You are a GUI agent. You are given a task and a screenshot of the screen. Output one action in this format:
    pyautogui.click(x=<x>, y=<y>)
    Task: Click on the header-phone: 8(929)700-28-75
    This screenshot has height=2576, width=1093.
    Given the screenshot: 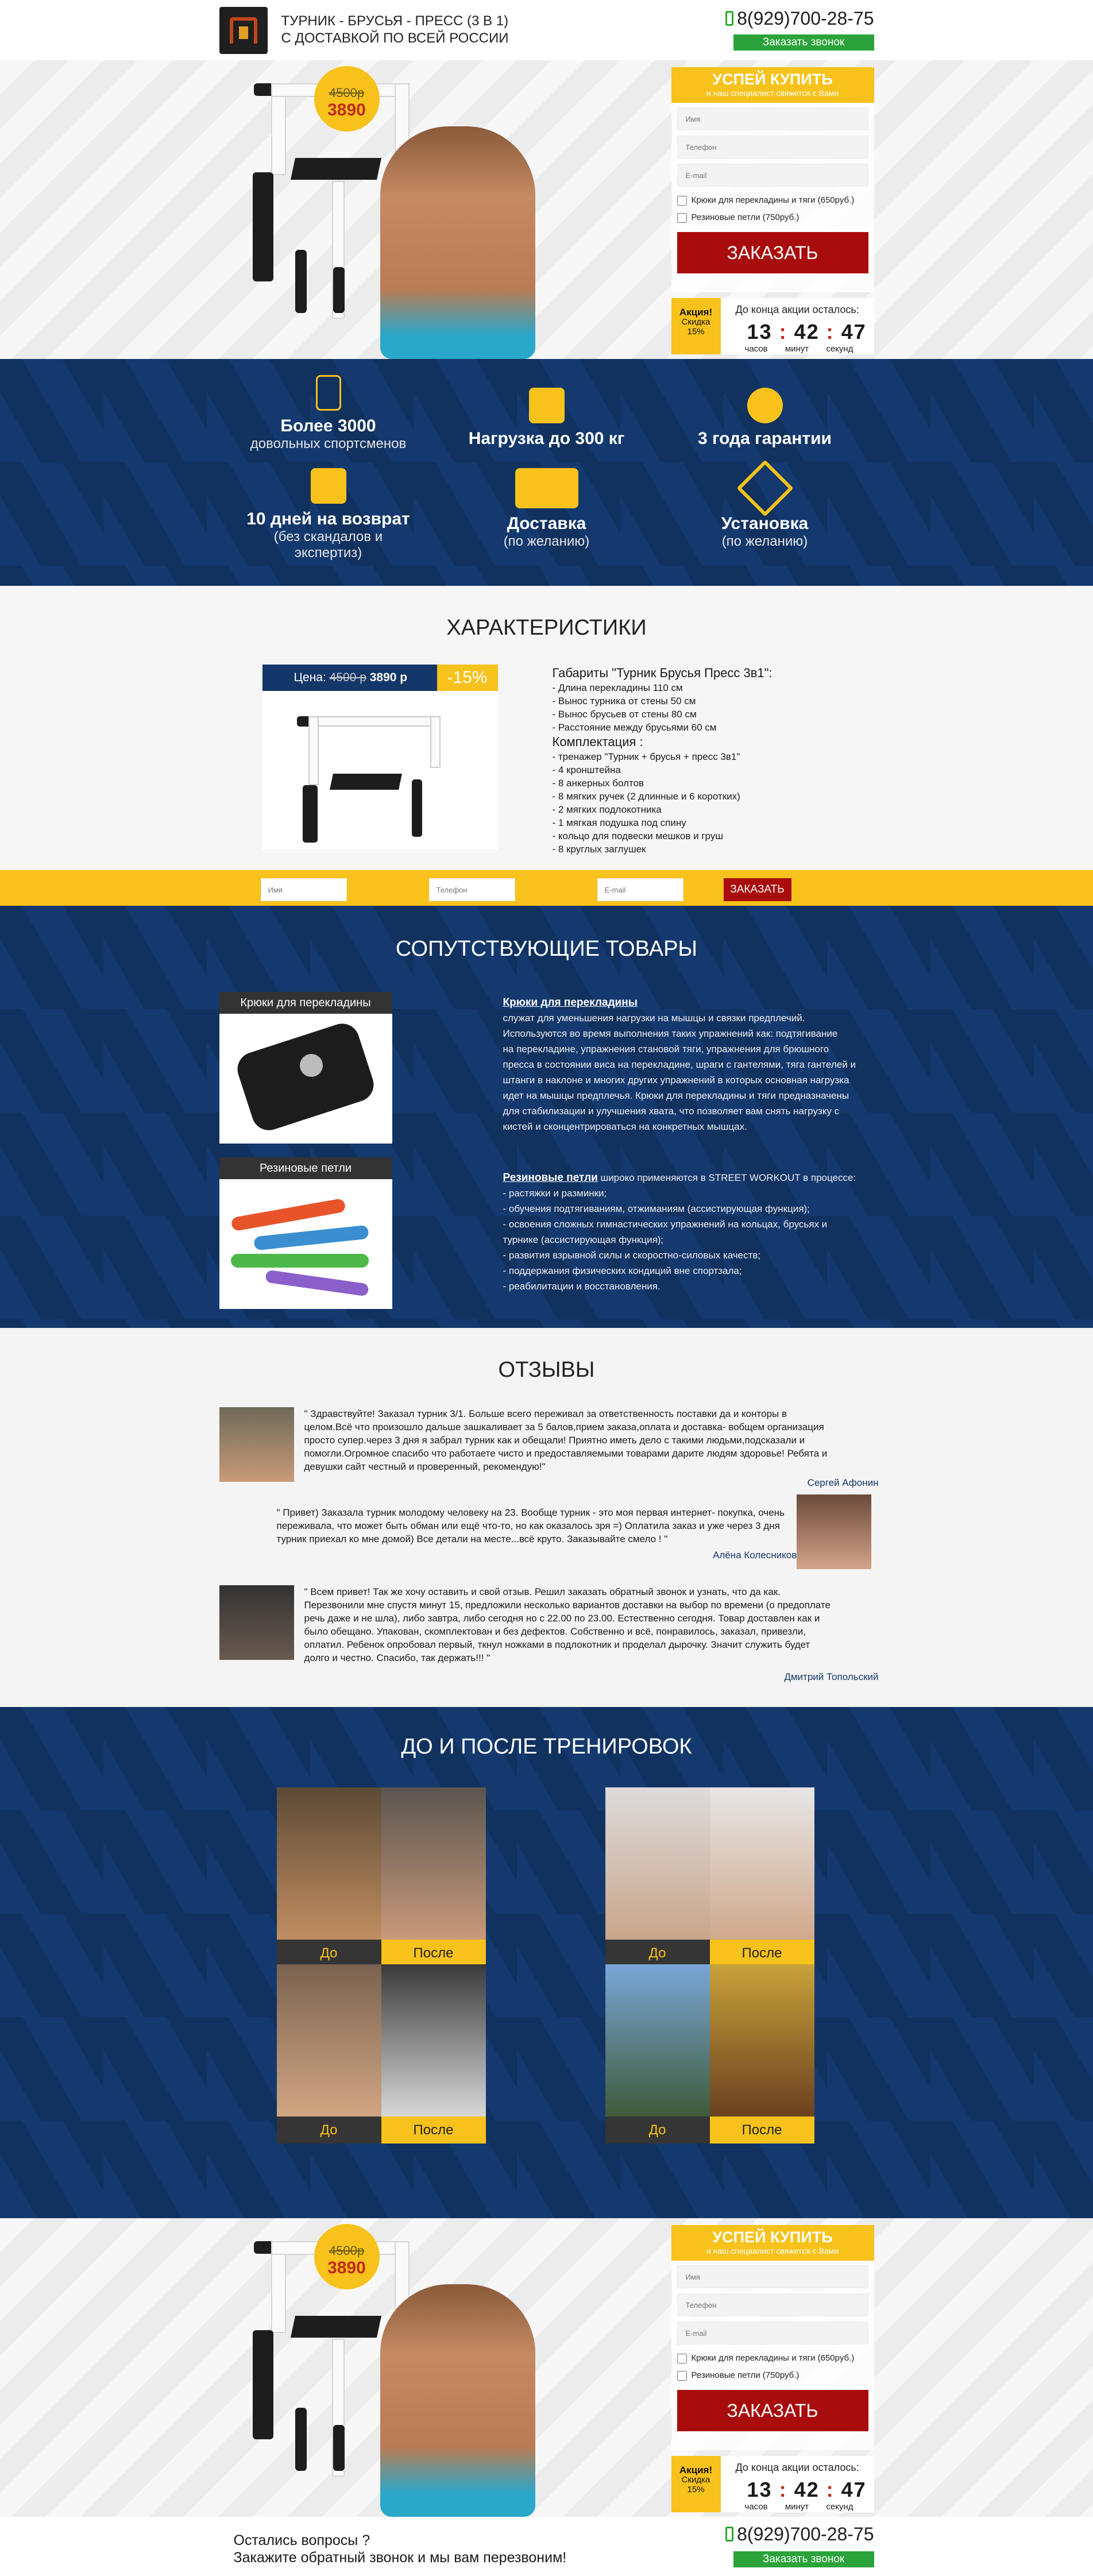 What is the action you would take?
    pyautogui.click(x=799, y=18)
    